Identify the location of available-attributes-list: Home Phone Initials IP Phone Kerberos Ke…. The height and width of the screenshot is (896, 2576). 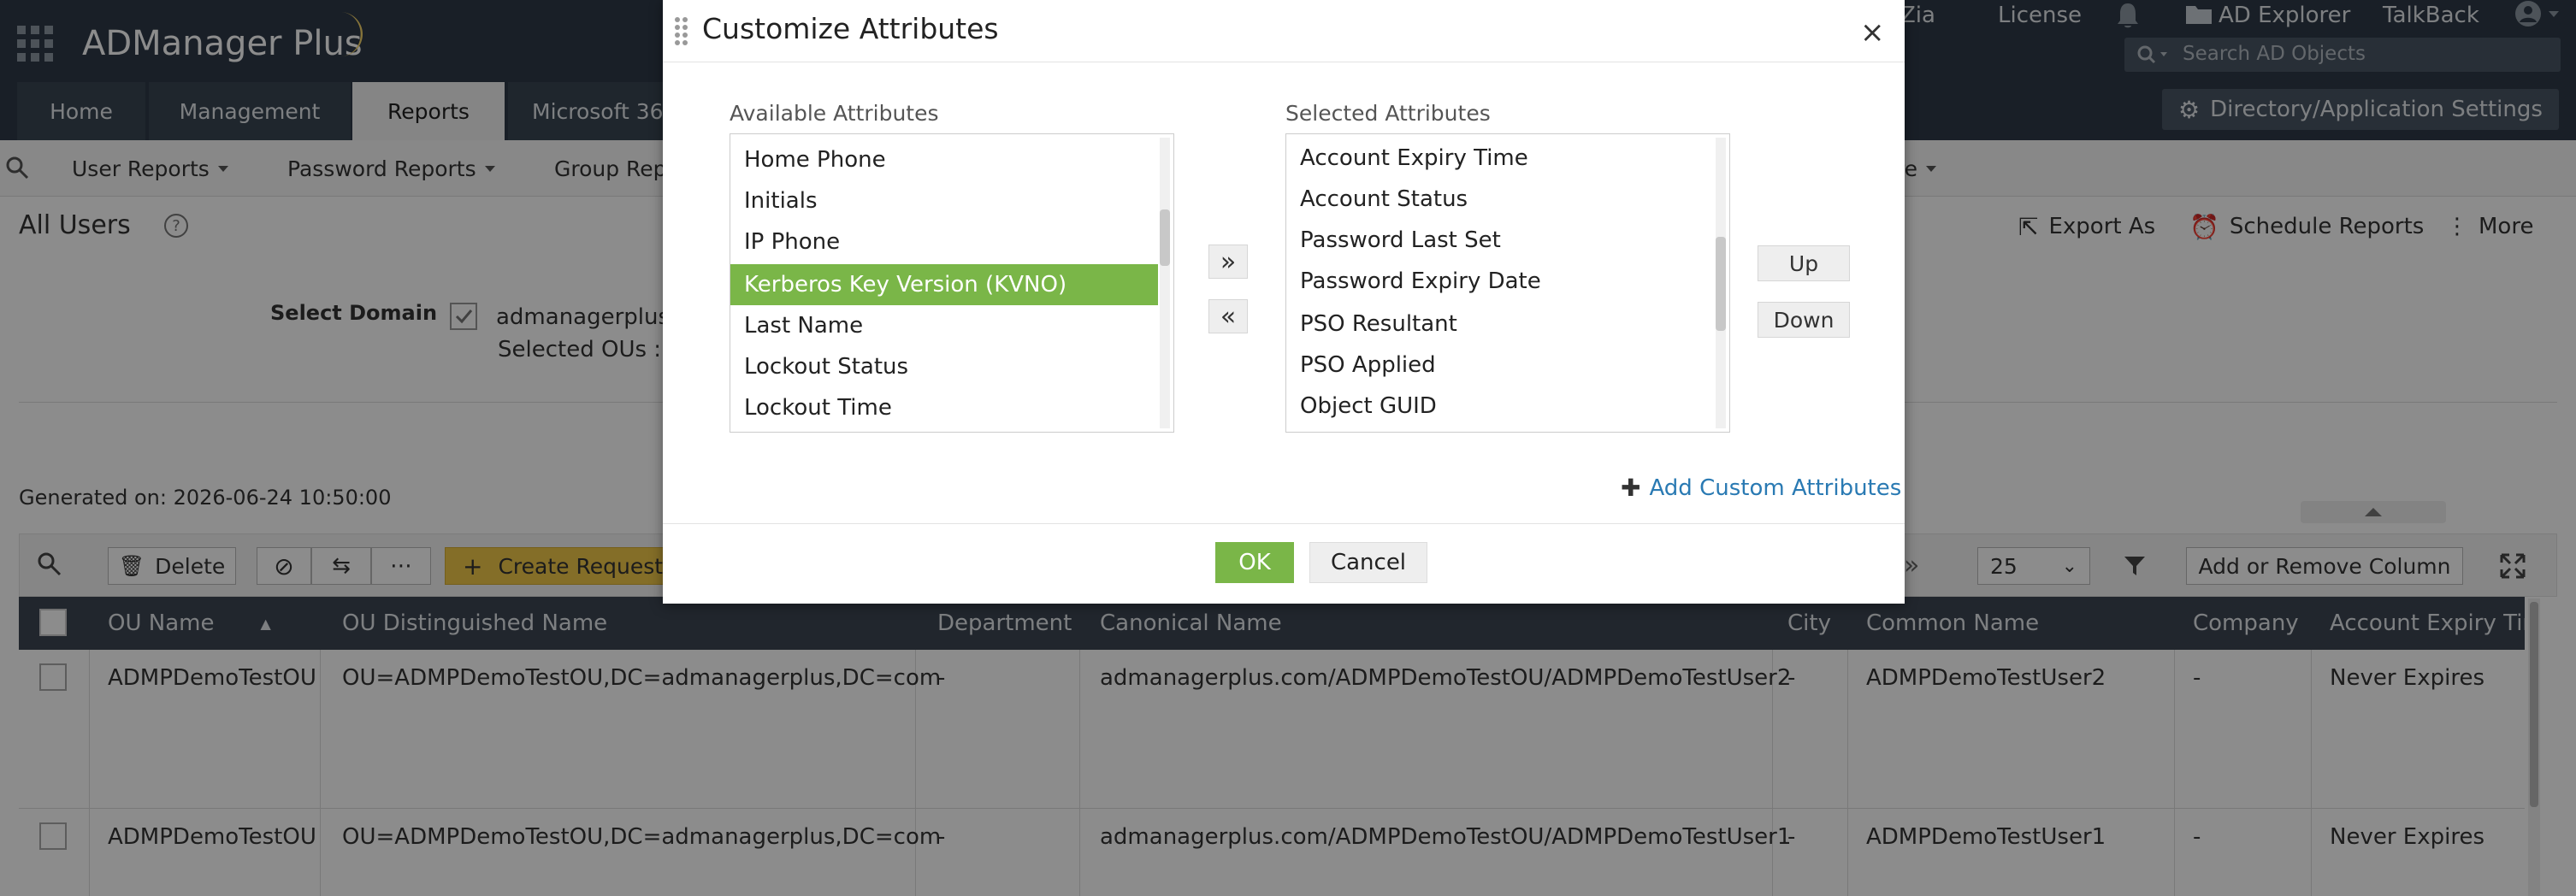
(952, 283).